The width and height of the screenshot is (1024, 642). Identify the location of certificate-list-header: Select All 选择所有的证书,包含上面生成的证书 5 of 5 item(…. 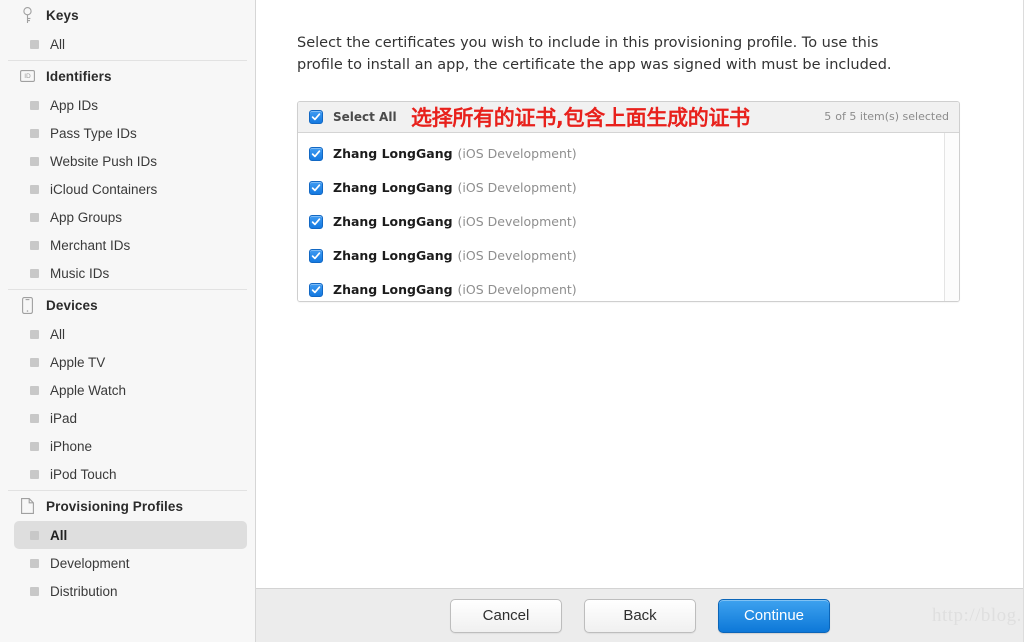
(628, 117).